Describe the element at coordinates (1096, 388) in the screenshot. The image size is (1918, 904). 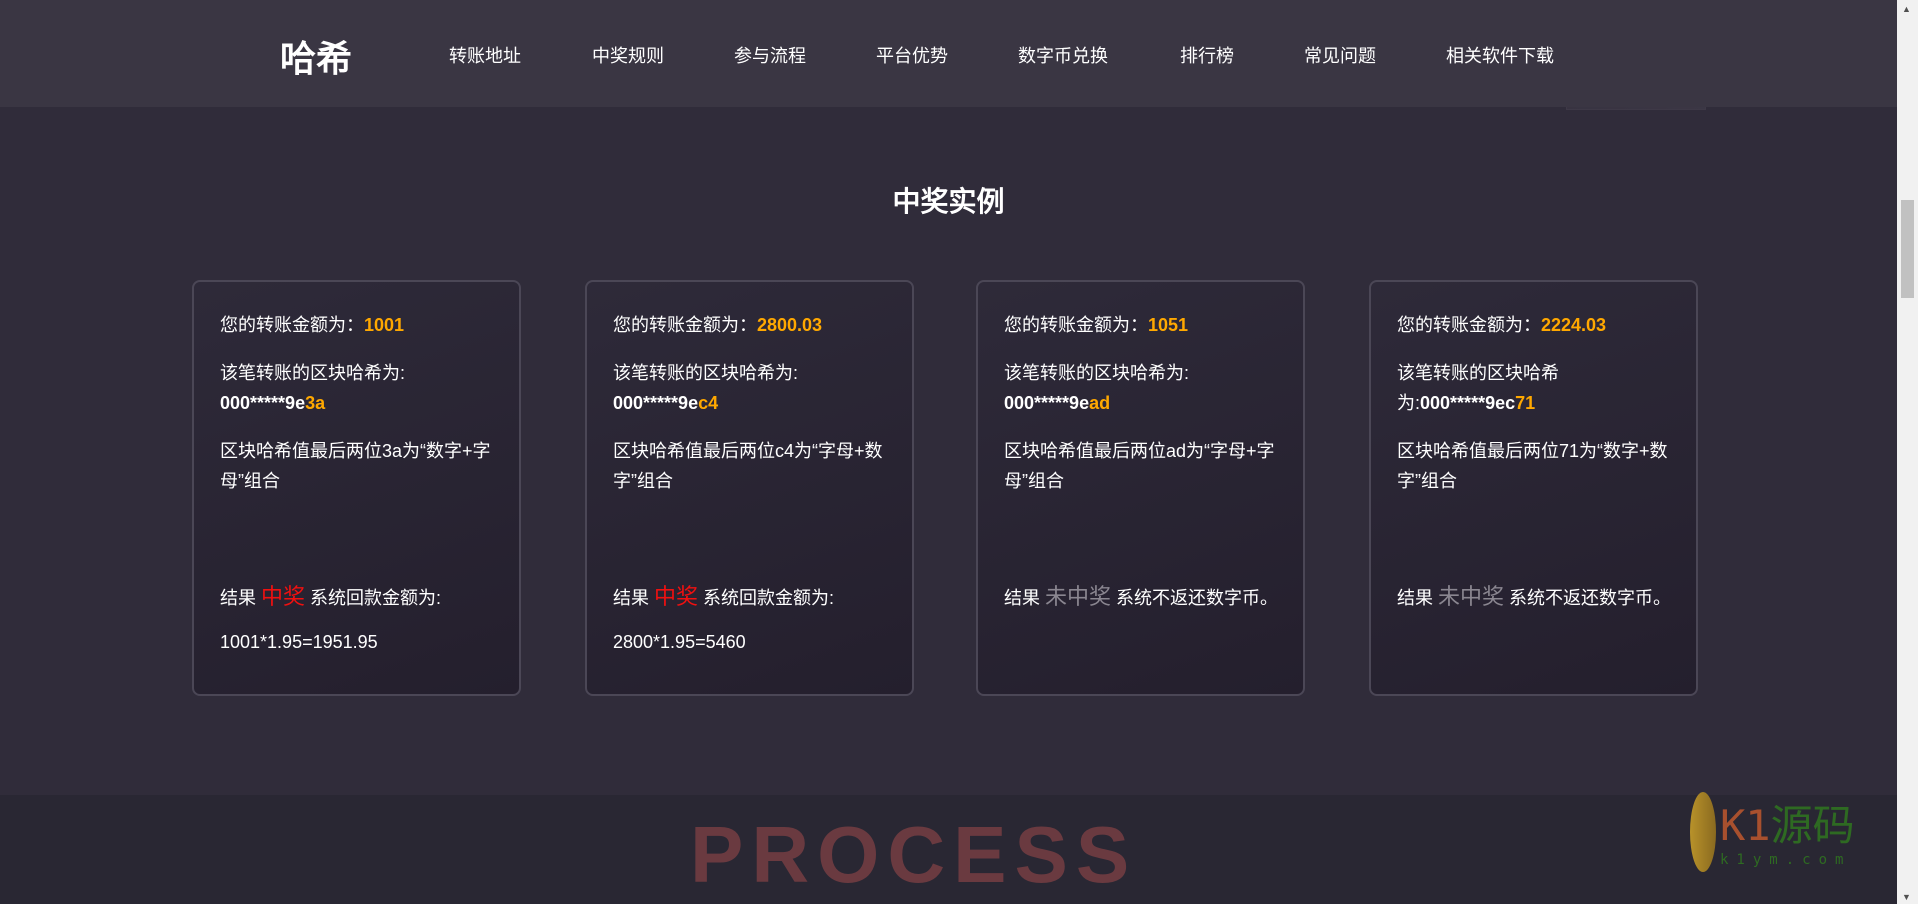
I see `hash-line: 该笔转账的区块哈希为: 000*****9ead` at that location.